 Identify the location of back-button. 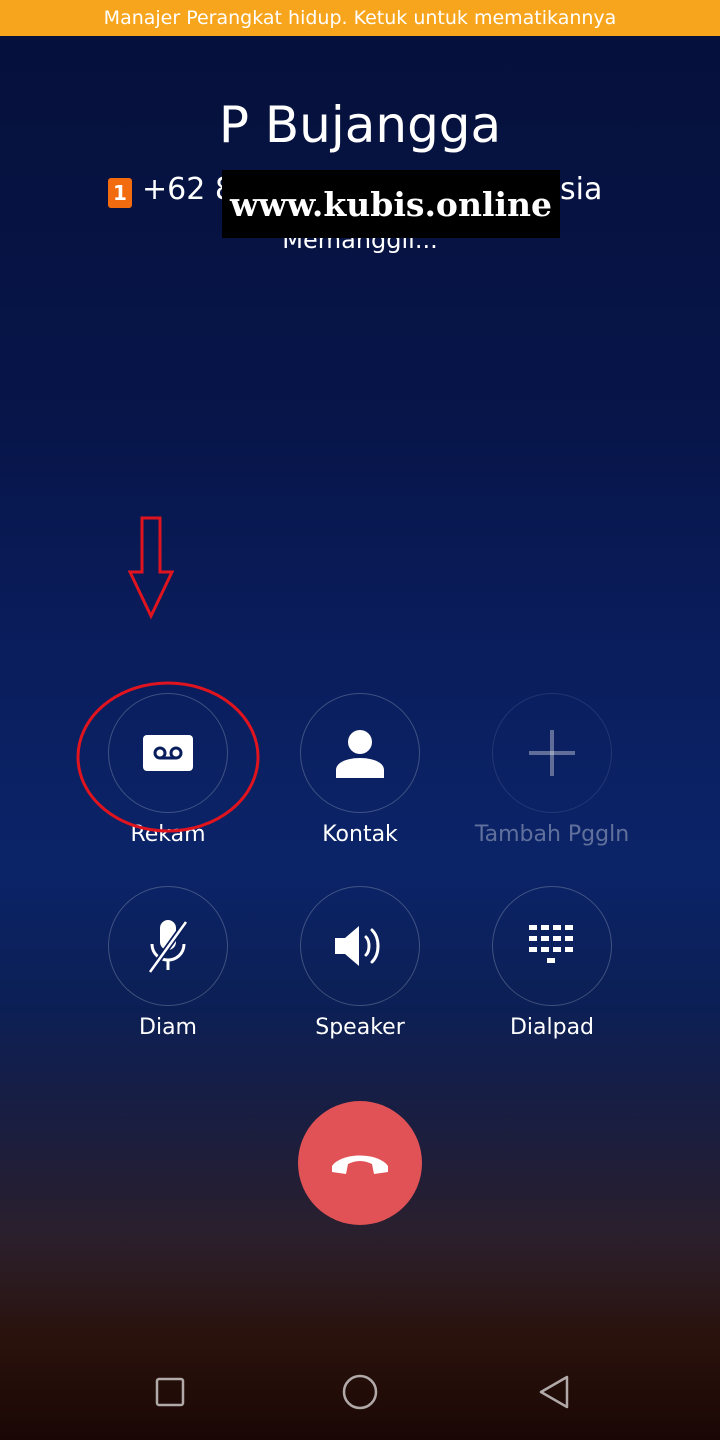
(554, 1392).